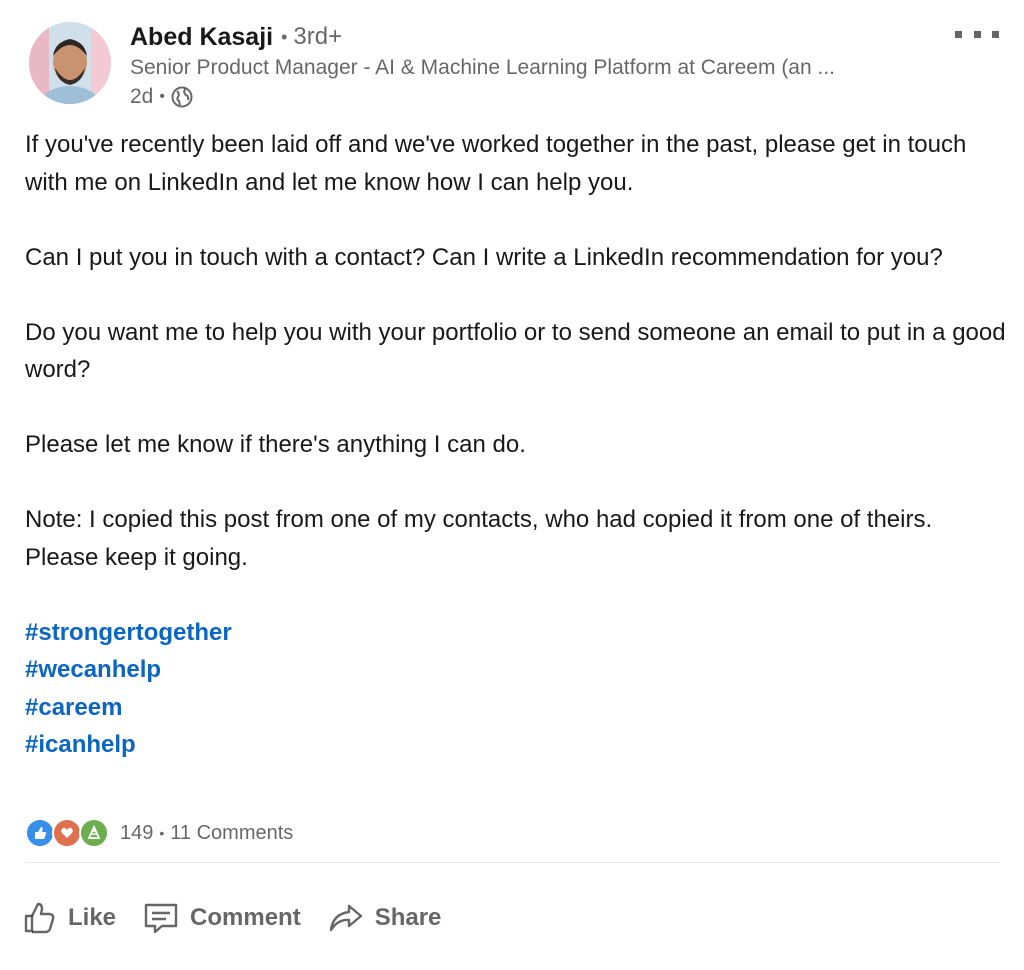 The width and height of the screenshot is (1024, 970). I want to click on hashtag-link: #icanhelp, so click(517, 745).